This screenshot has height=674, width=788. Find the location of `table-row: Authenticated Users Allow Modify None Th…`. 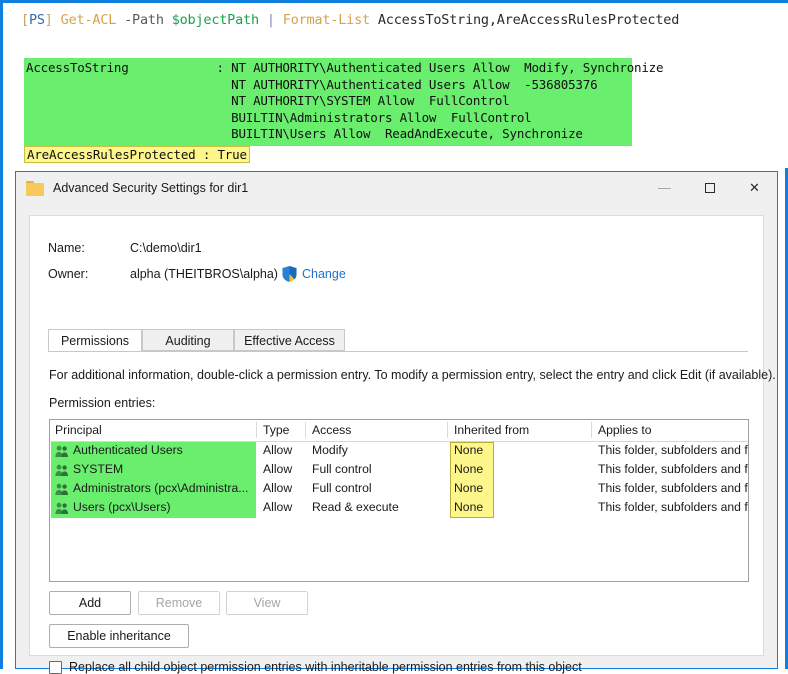

table-row: Authenticated Users Allow Modify None Th… is located at coordinates (399, 451).